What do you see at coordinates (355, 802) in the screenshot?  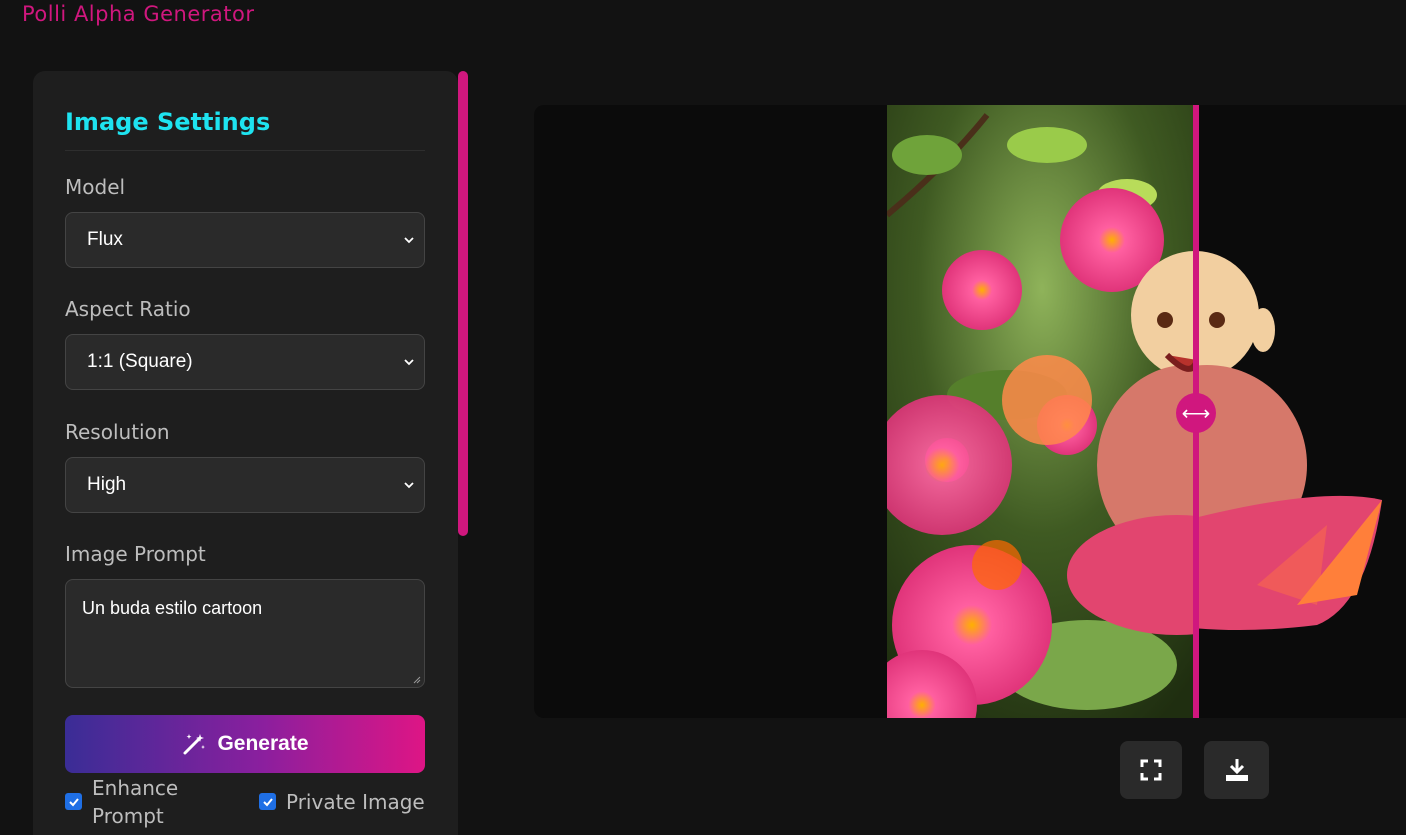 I see `private-image-label: Private Image` at bounding box center [355, 802].